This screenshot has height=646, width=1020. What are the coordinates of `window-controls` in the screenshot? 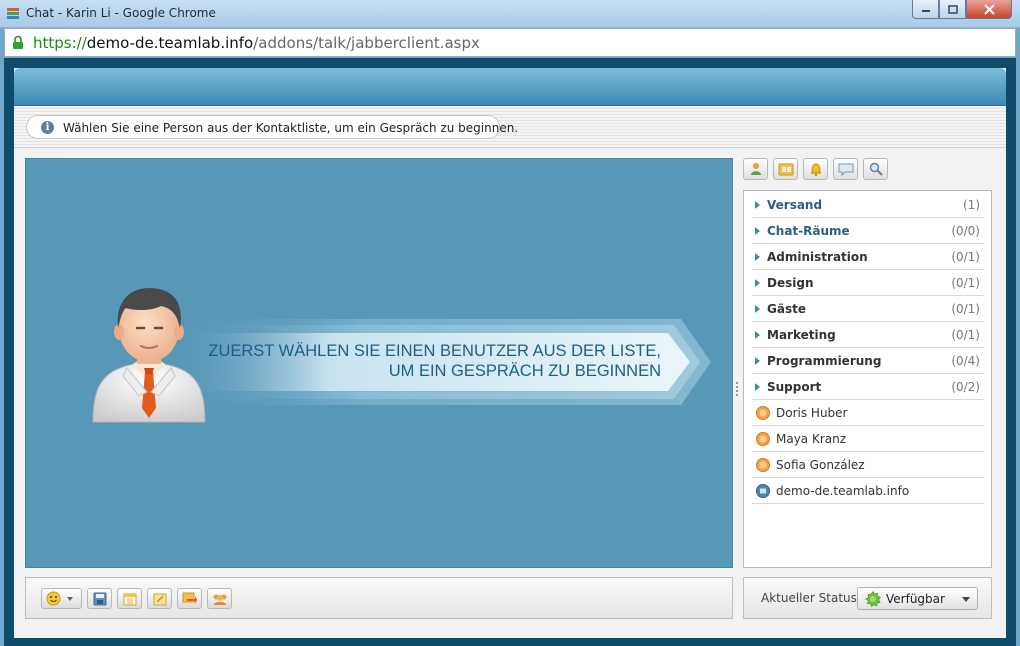 It's located at (962, 10).